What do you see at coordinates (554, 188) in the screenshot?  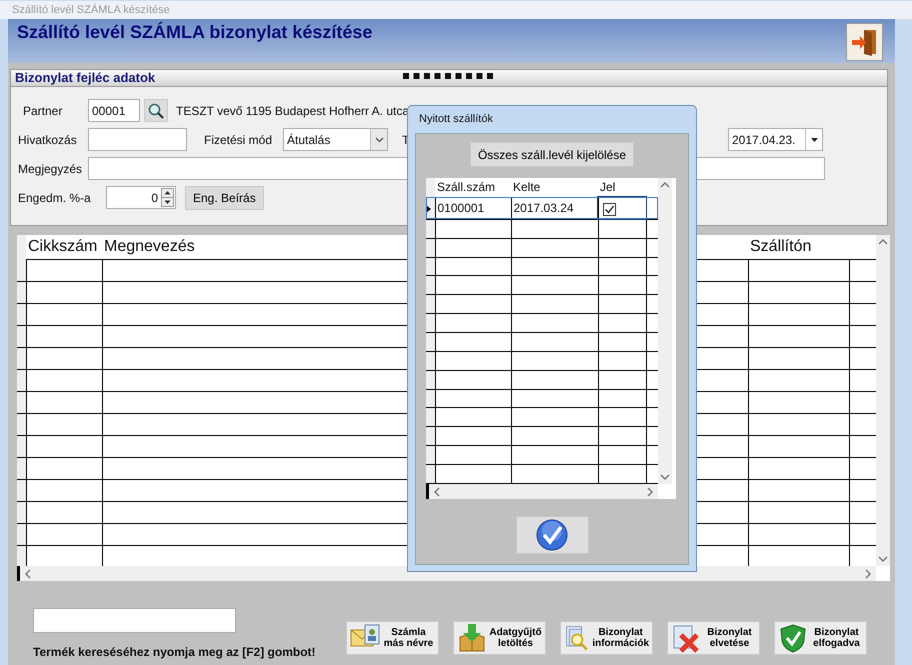 I see `column-header: Kelte` at bounding box center [554, 188].